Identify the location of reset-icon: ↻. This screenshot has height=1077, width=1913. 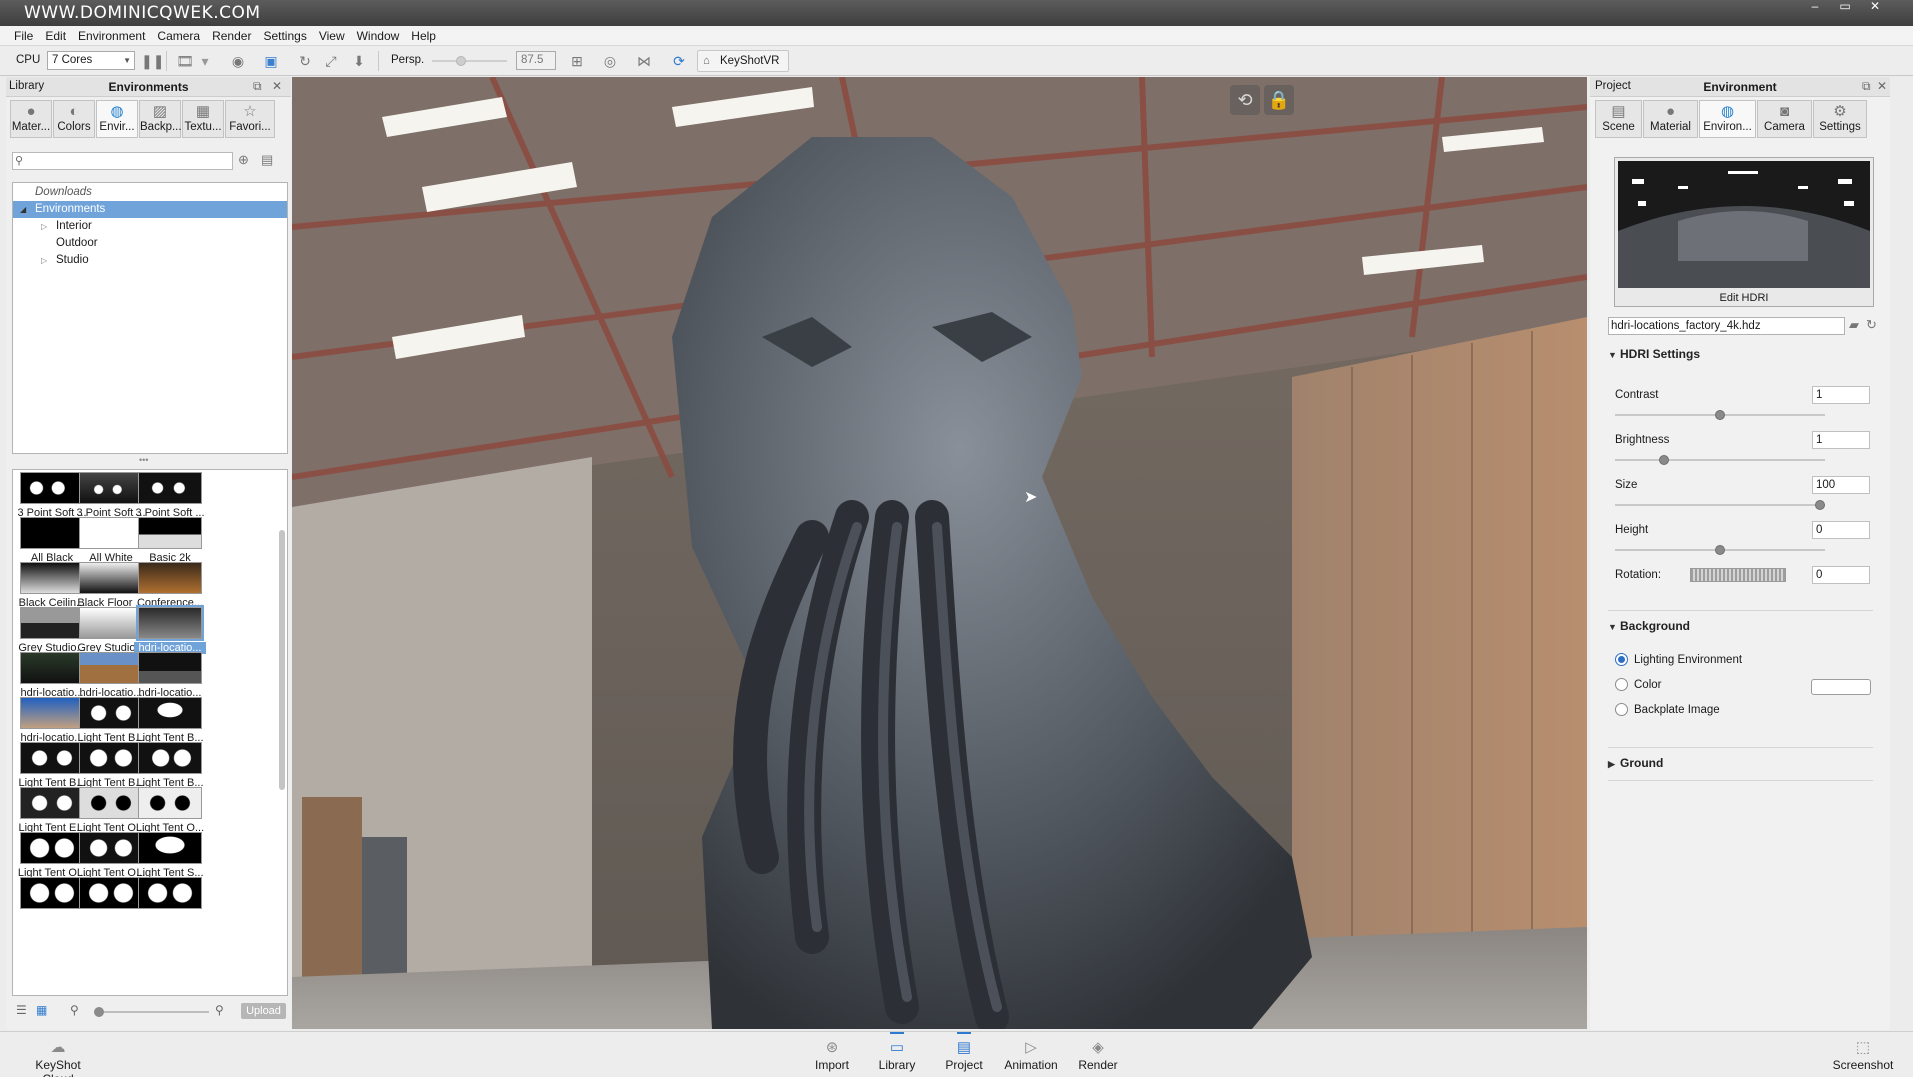
(305, 61).